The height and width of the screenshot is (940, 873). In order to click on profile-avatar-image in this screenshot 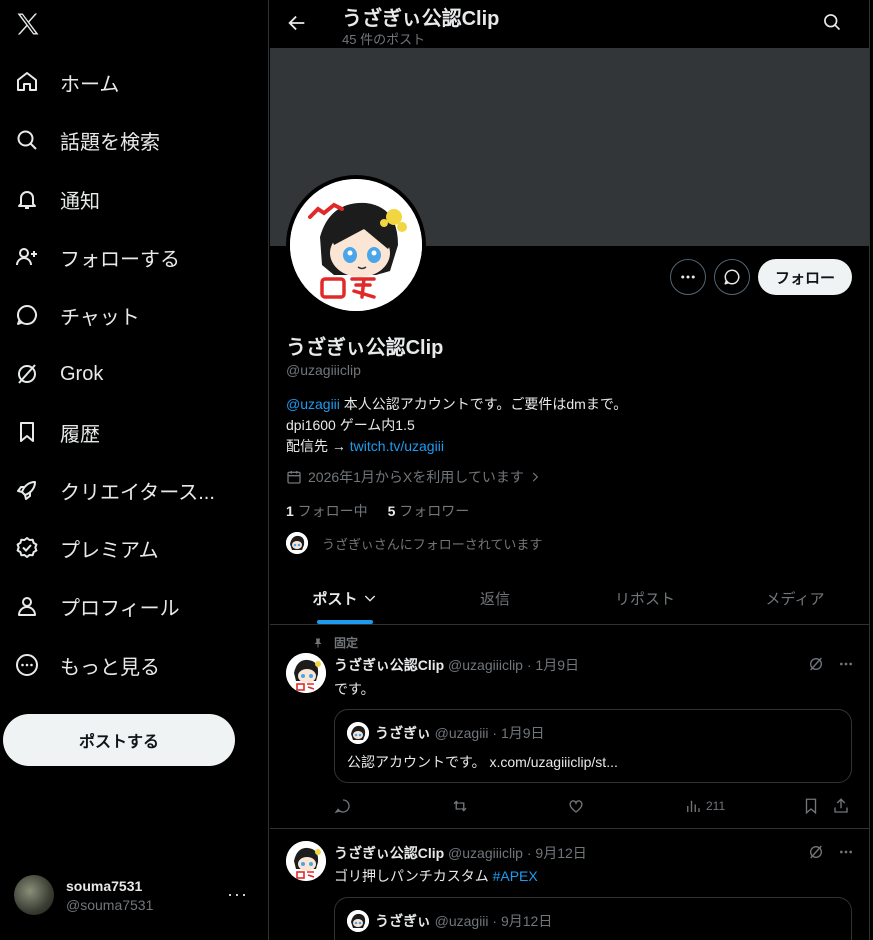, I will do `click(356, 245)`.